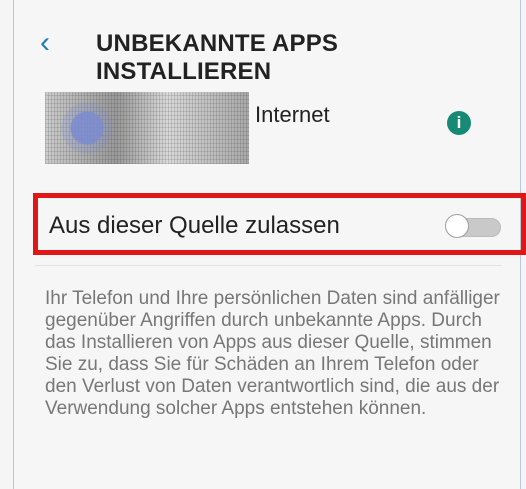 The width and height of the screenshot is (526, 489). What do you see at coordinates (268, 265) in the screenshot?
I see `divider` at bounding box center [268, 265].